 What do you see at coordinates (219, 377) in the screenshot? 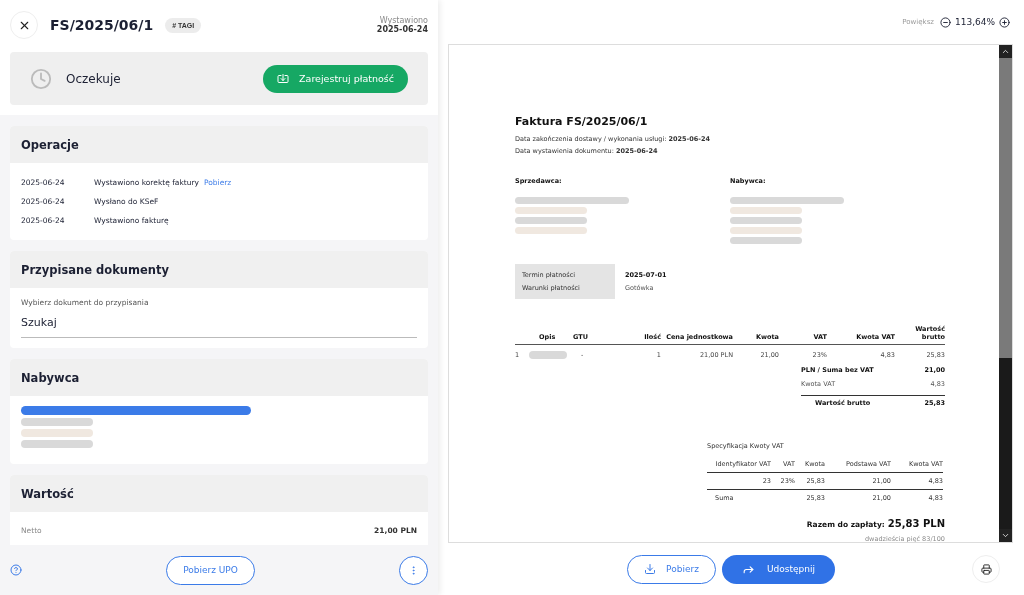
I see `card-title: Nabywca` at bounding box center [219, 377].